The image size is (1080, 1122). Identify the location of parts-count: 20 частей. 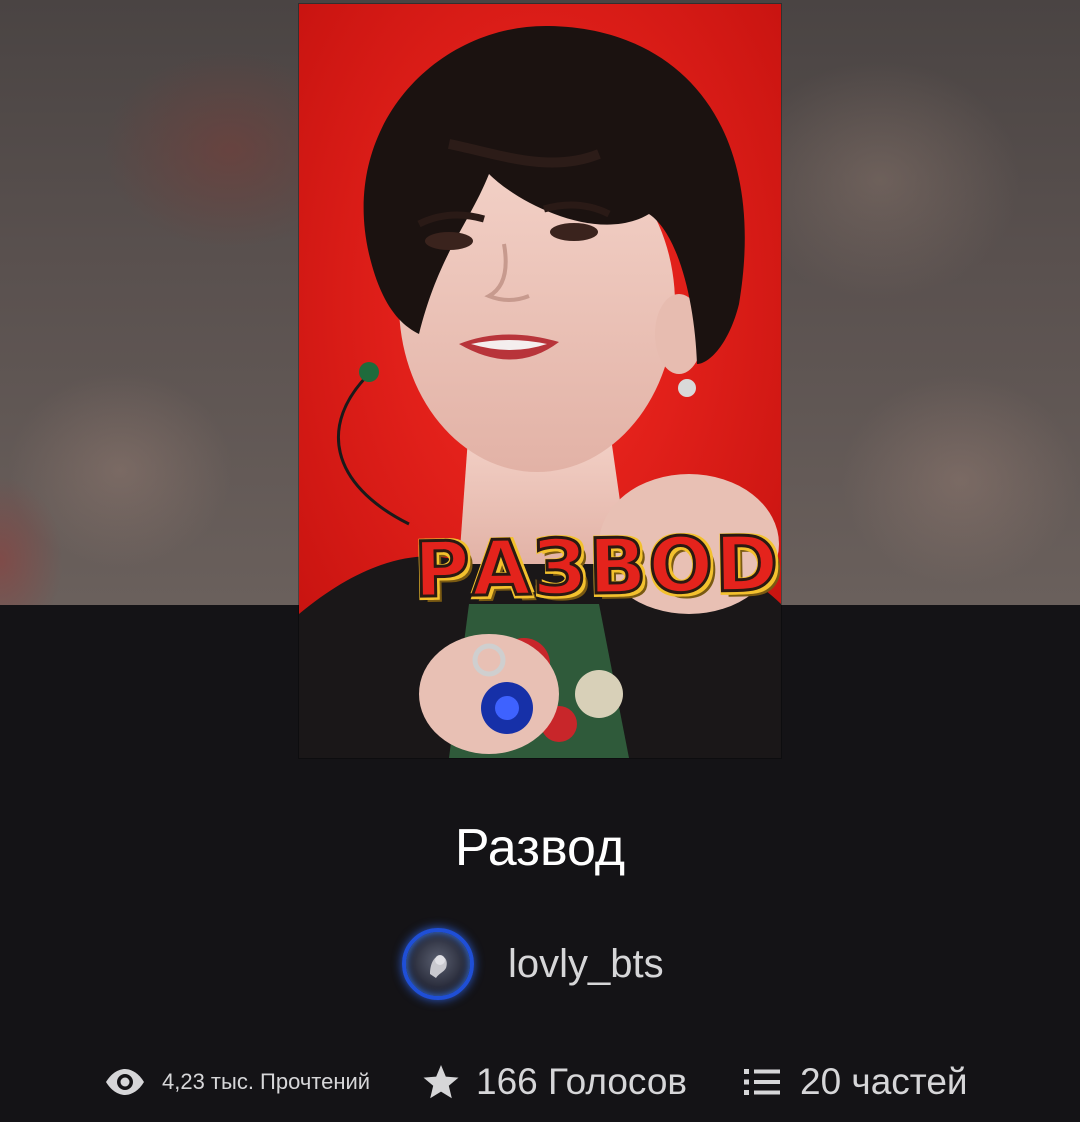
(884, 1081).